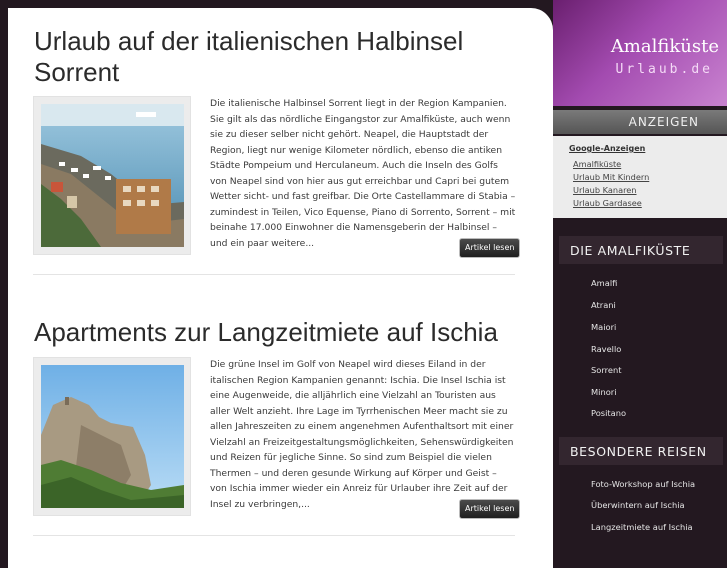 This screenshot has width=727, height=568. What do you see at coordinates (664, 46) in the screenshot?
I see `logo-title: Amalfiküste` at bounding box center [664, 46].